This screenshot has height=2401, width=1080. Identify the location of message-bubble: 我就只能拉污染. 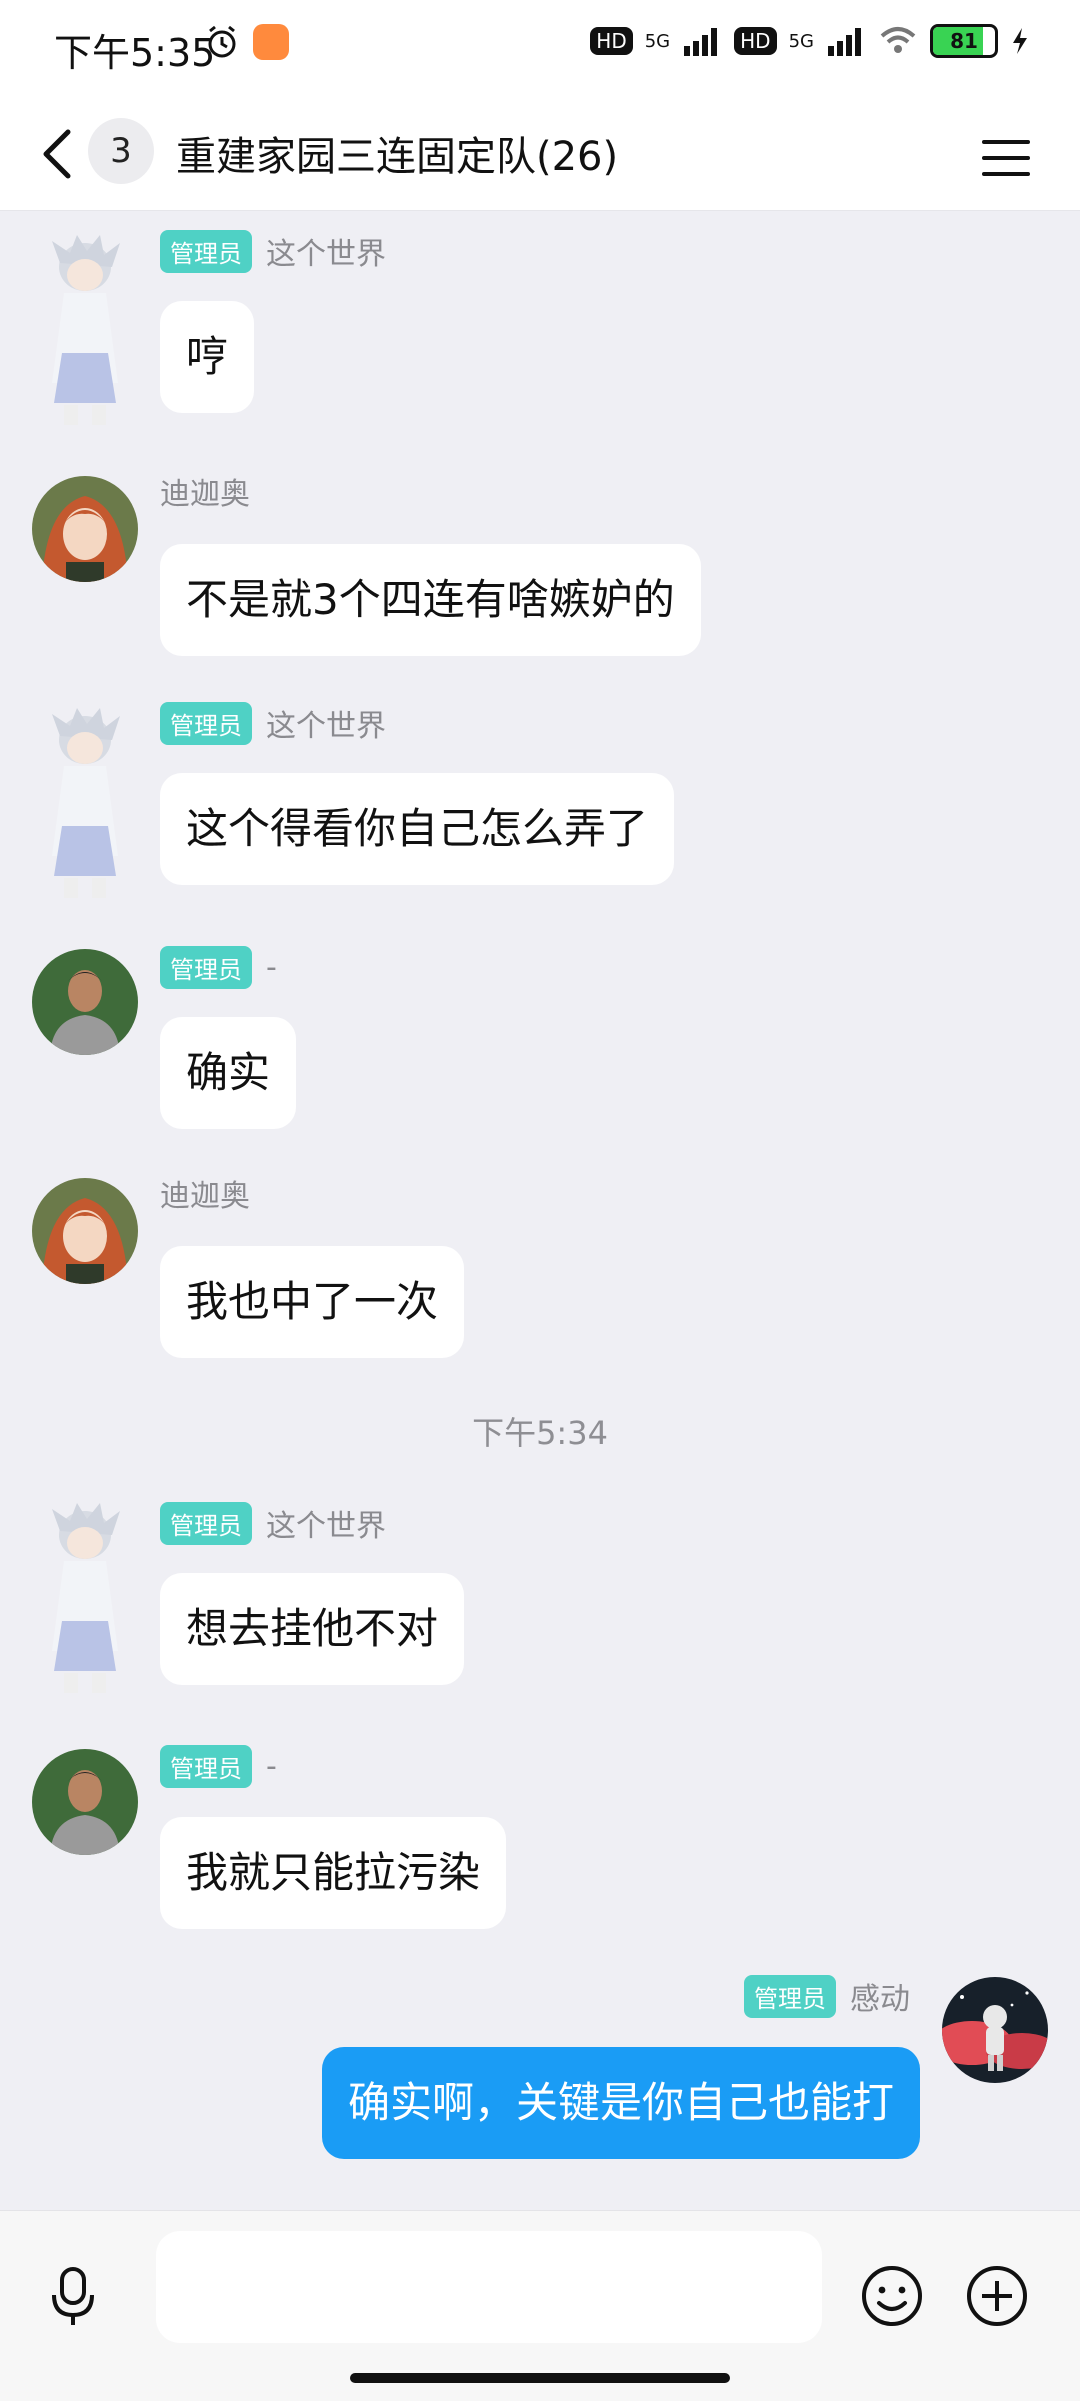
(333, 1873).